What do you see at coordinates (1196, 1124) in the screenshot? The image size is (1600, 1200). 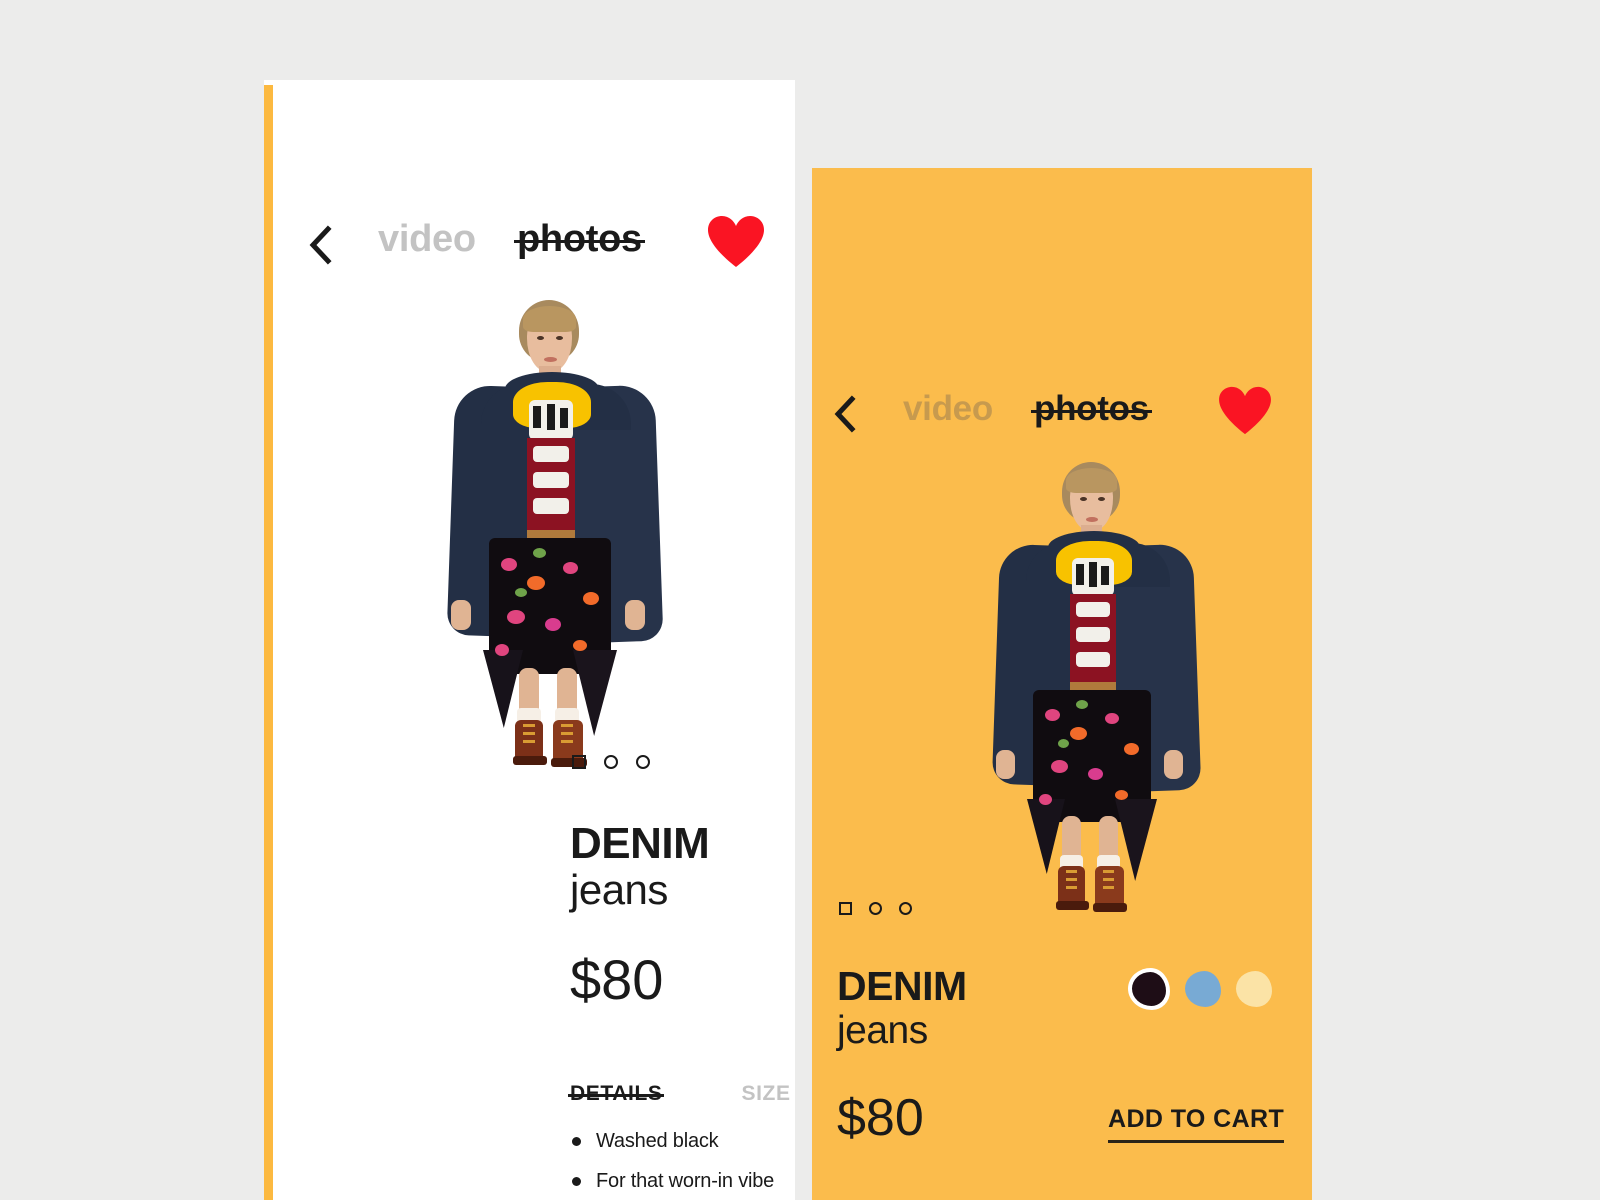 I see `add-to-cart-button: ADD TO CART` at bounding box center [1196, 1124].